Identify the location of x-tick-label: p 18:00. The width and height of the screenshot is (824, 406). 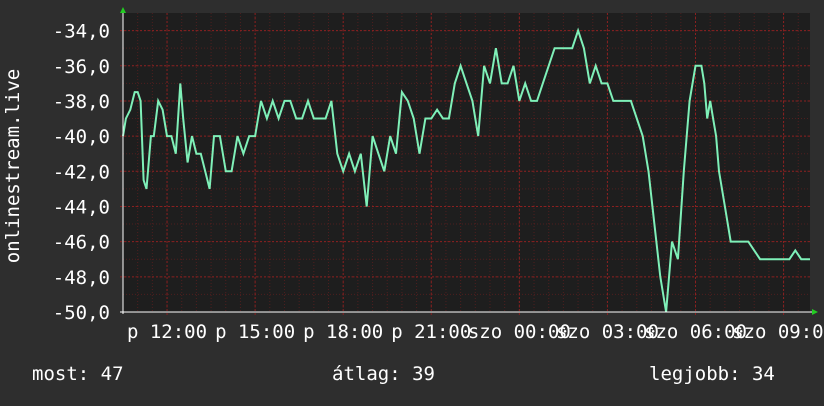
(343, 332).